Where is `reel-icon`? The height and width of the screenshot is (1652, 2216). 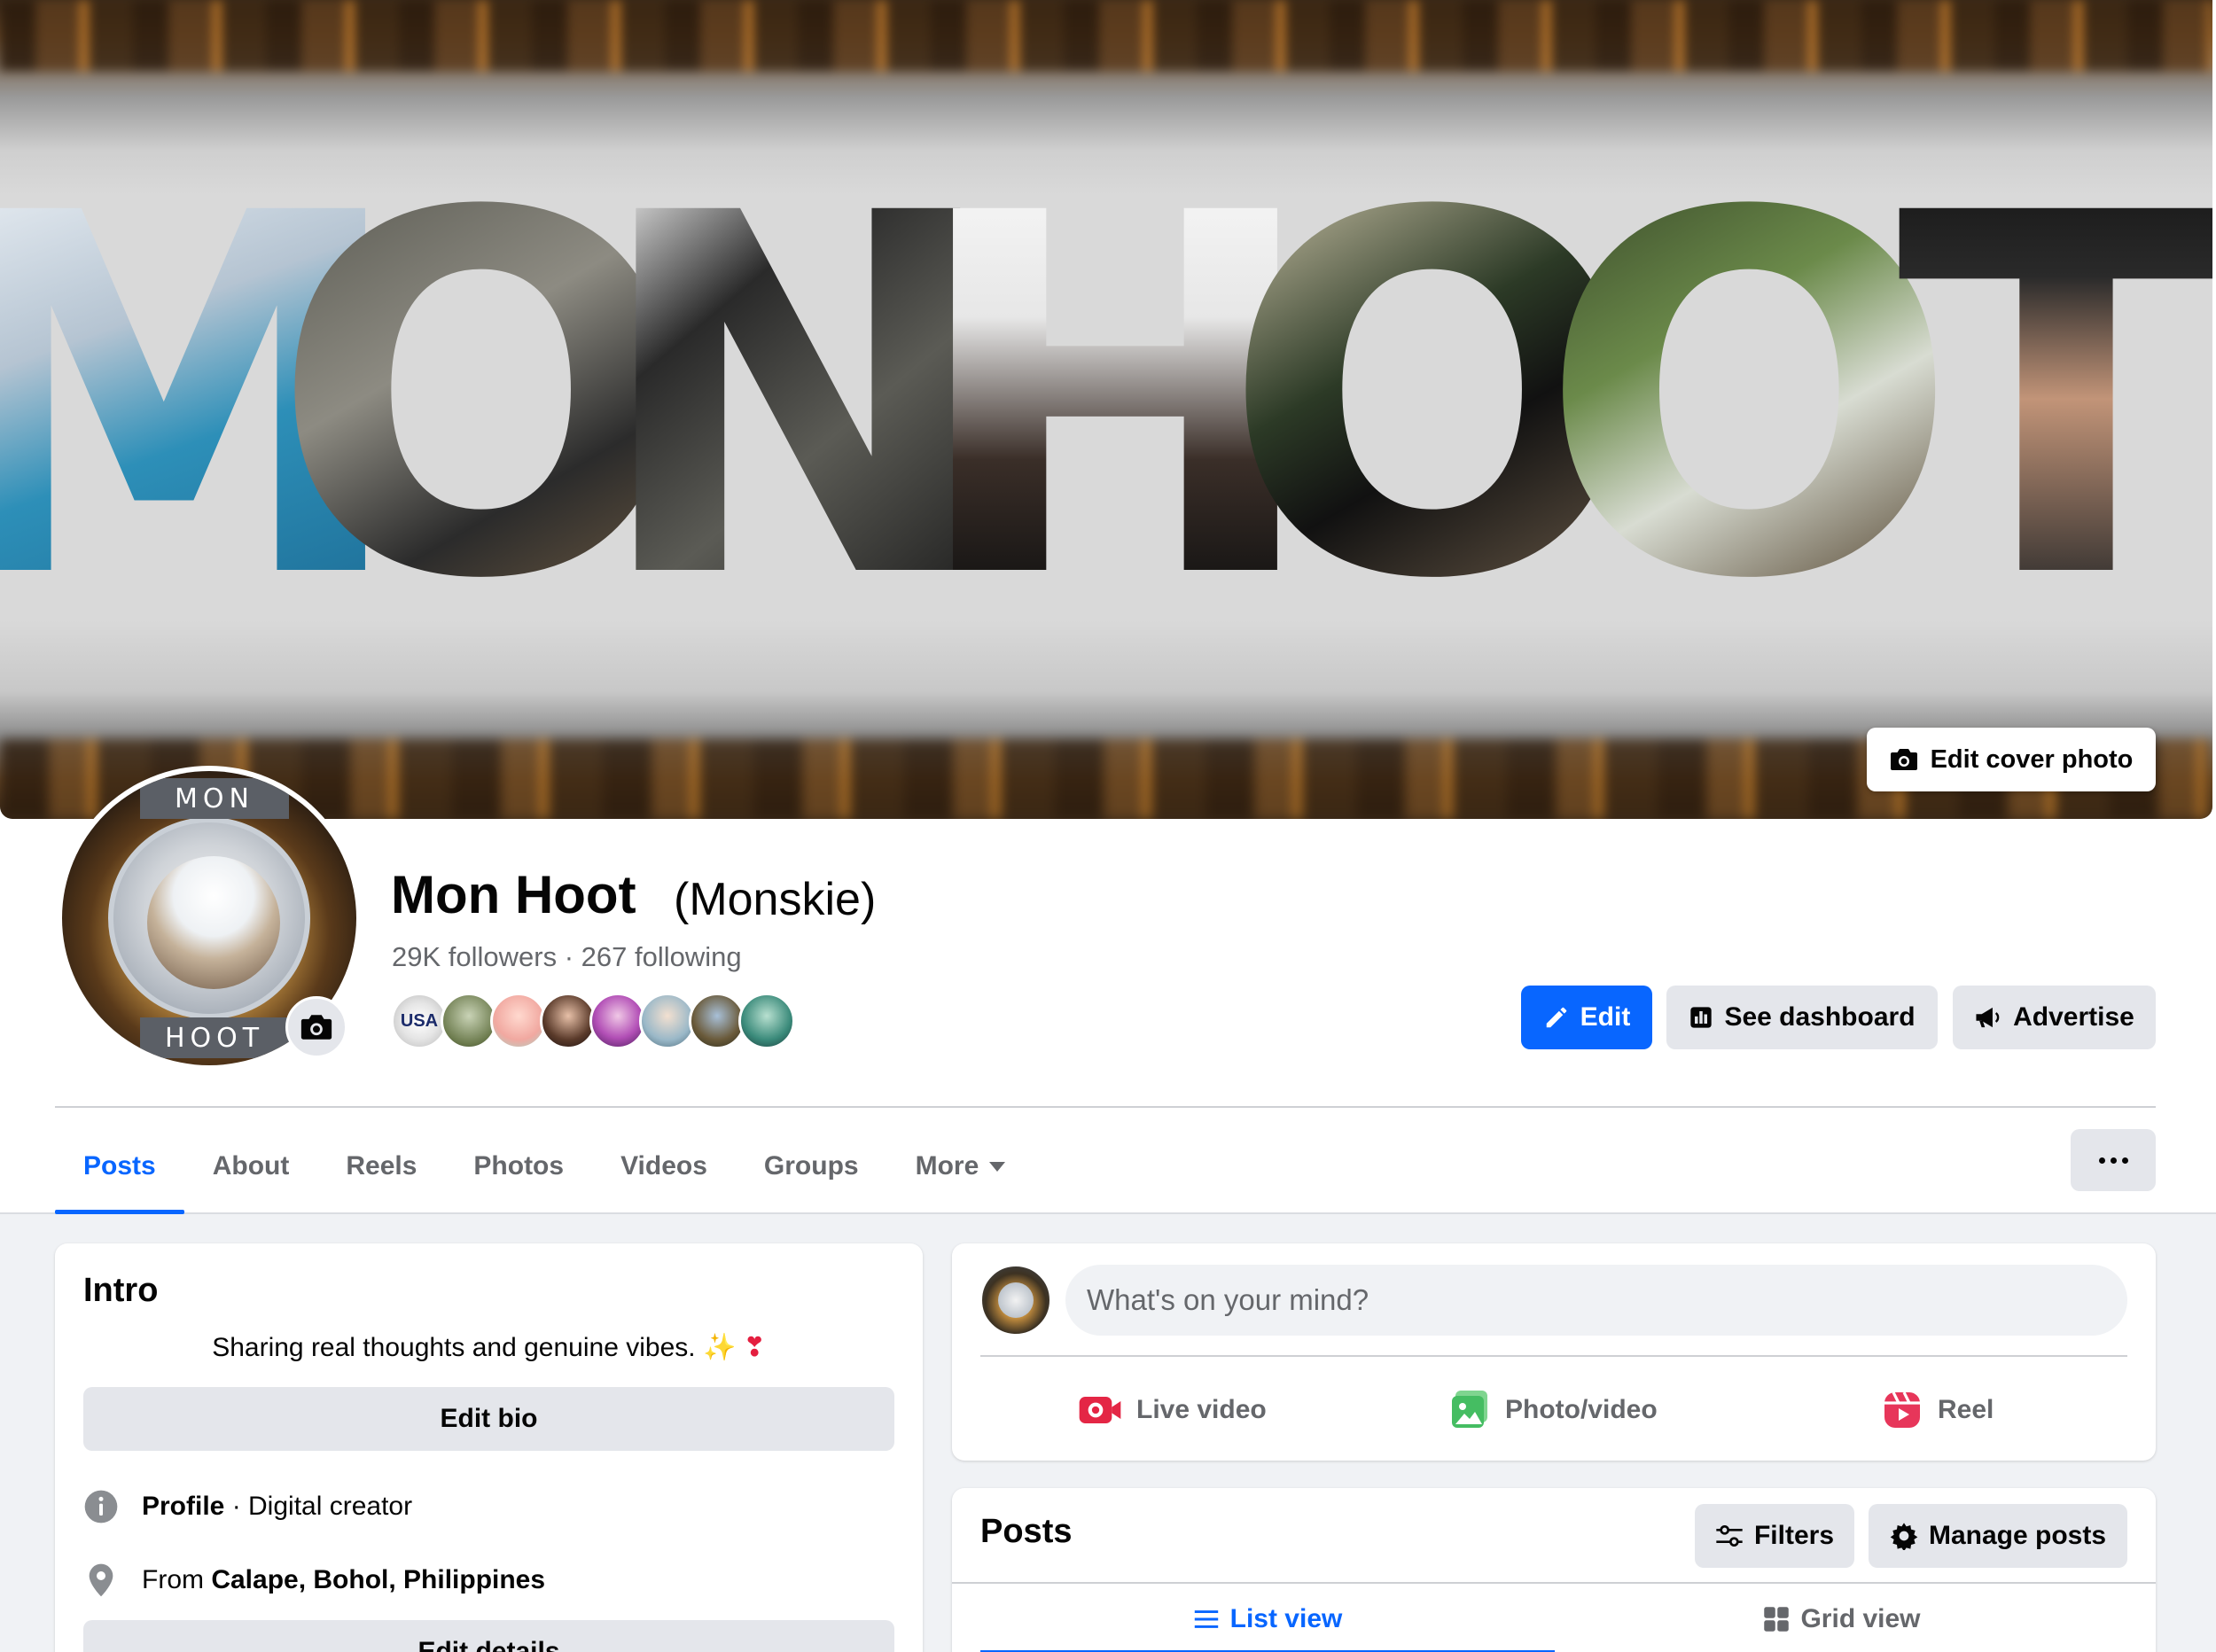 reel-icon is located at coordinates (1902, 1409).